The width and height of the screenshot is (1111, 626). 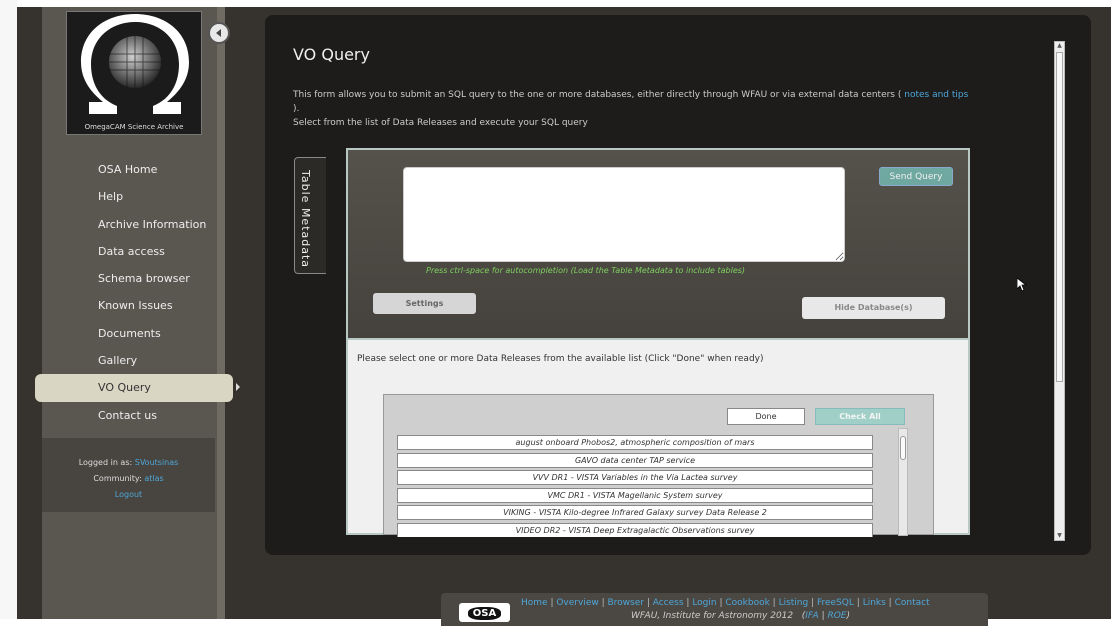 I want to click on footer-link-freesql: FreeSQL, so click(x=835, y=603).